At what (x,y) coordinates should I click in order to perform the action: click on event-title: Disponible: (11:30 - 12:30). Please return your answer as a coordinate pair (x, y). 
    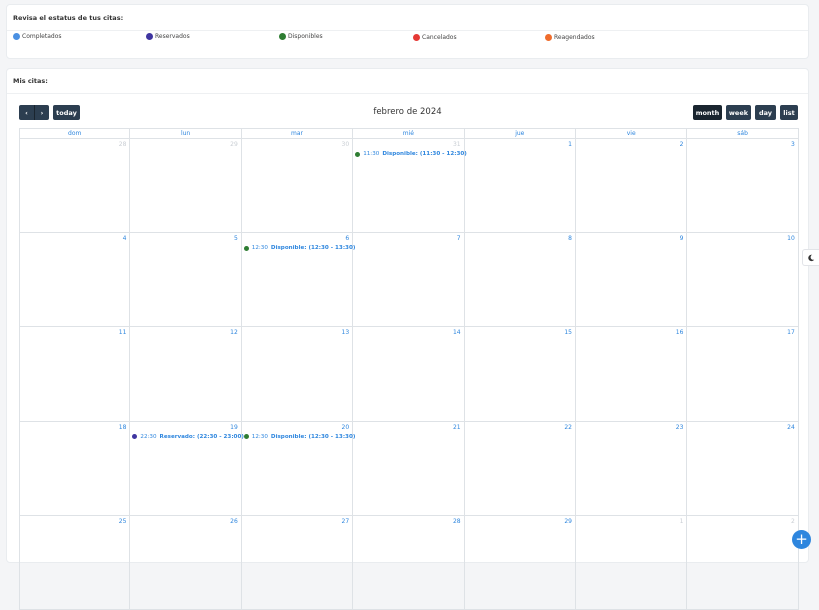
    Looking at the image, I should click on (424, 154).